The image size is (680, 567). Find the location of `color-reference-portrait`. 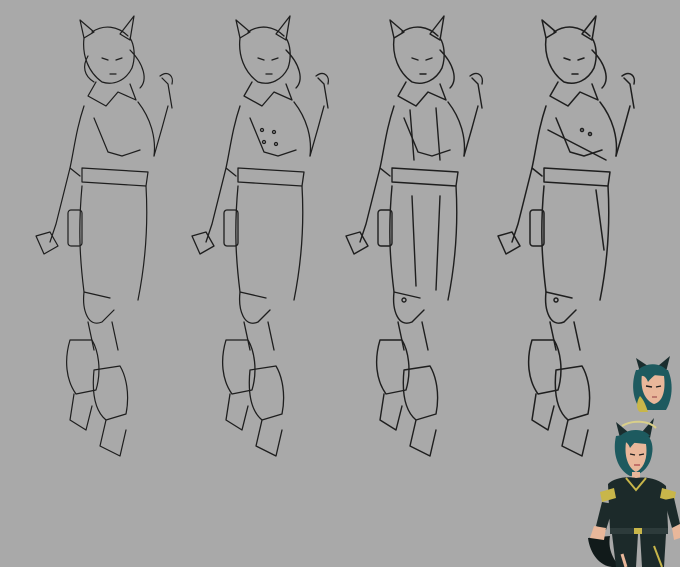

color-reference-portrait is located at coordinates (652, 384).